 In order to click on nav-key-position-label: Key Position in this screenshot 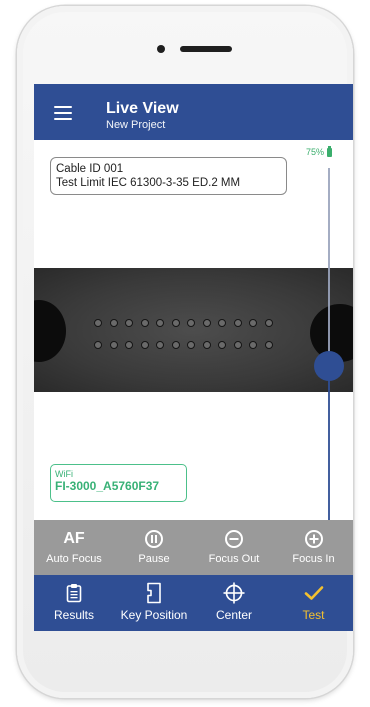, I will do `click(154, 615)`.